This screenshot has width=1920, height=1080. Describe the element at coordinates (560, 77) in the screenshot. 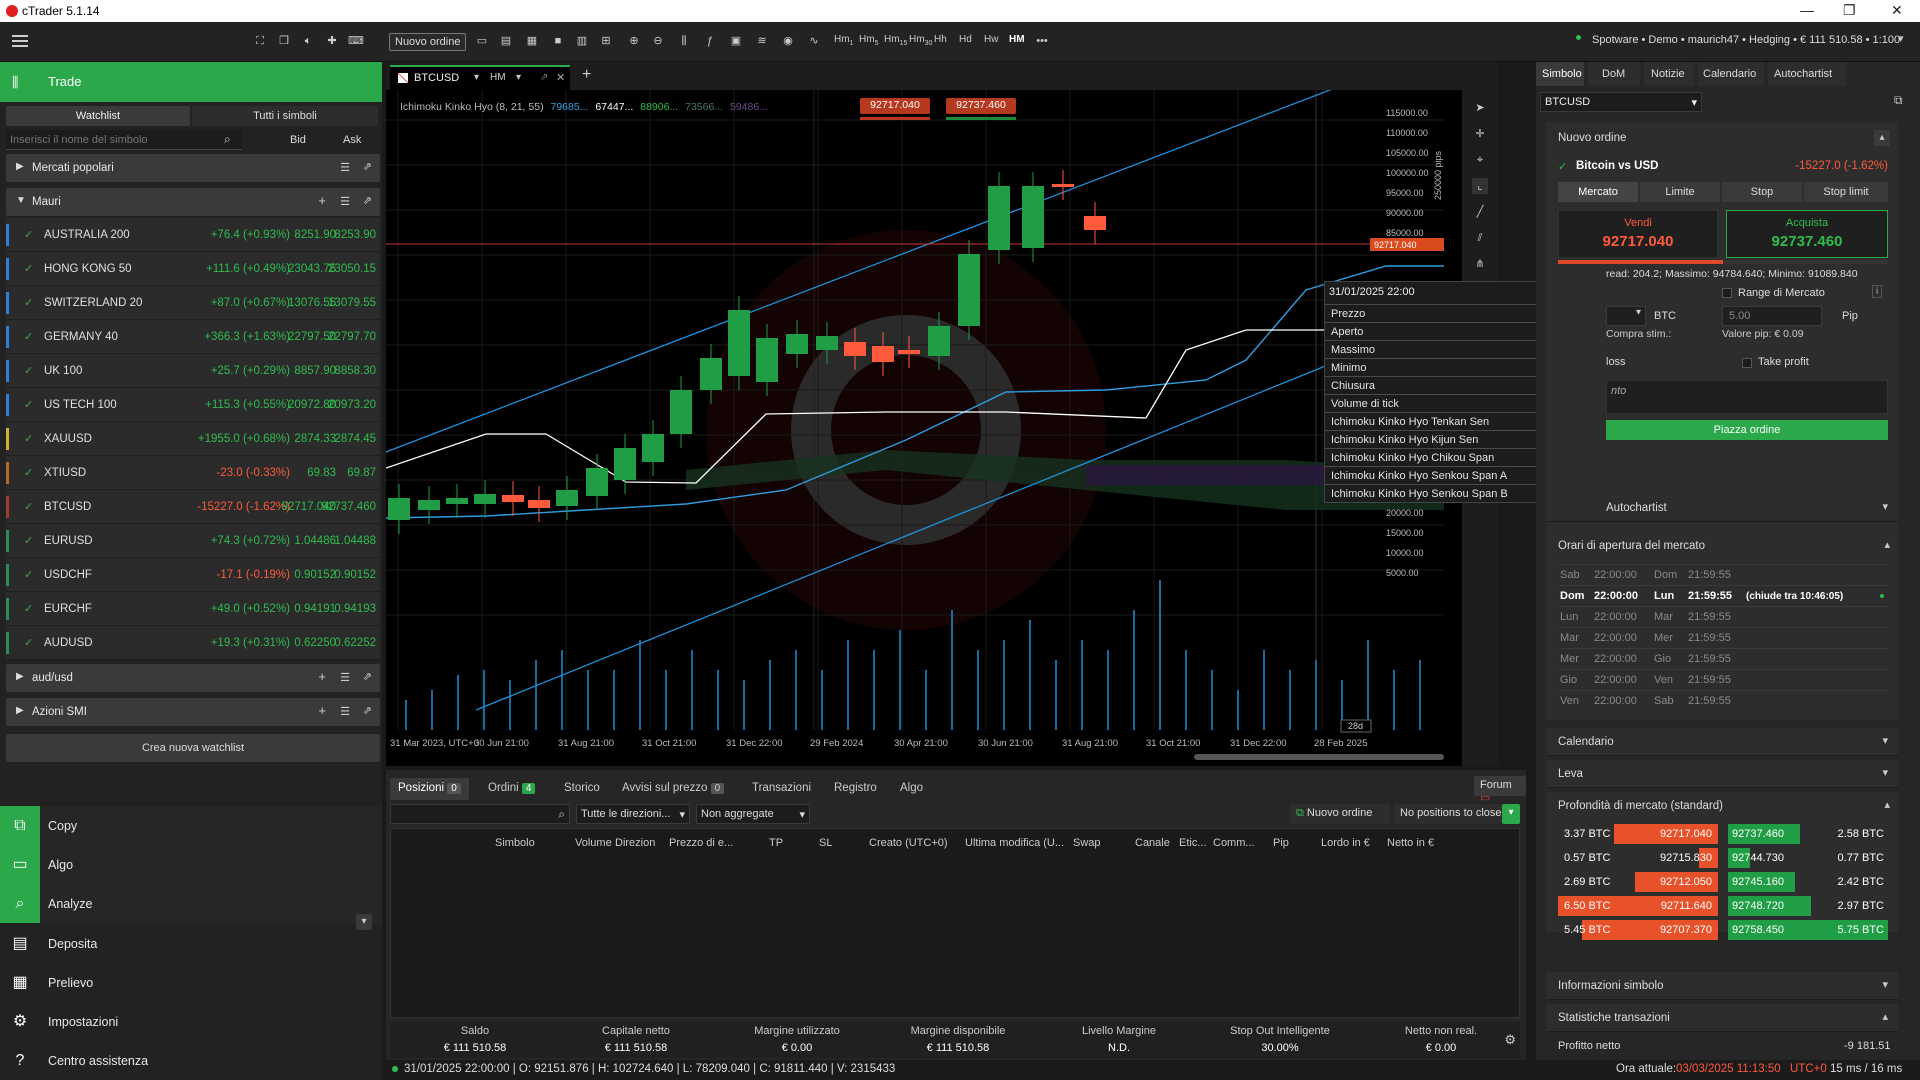

I see `close-tab-icon: ✕` at that location.